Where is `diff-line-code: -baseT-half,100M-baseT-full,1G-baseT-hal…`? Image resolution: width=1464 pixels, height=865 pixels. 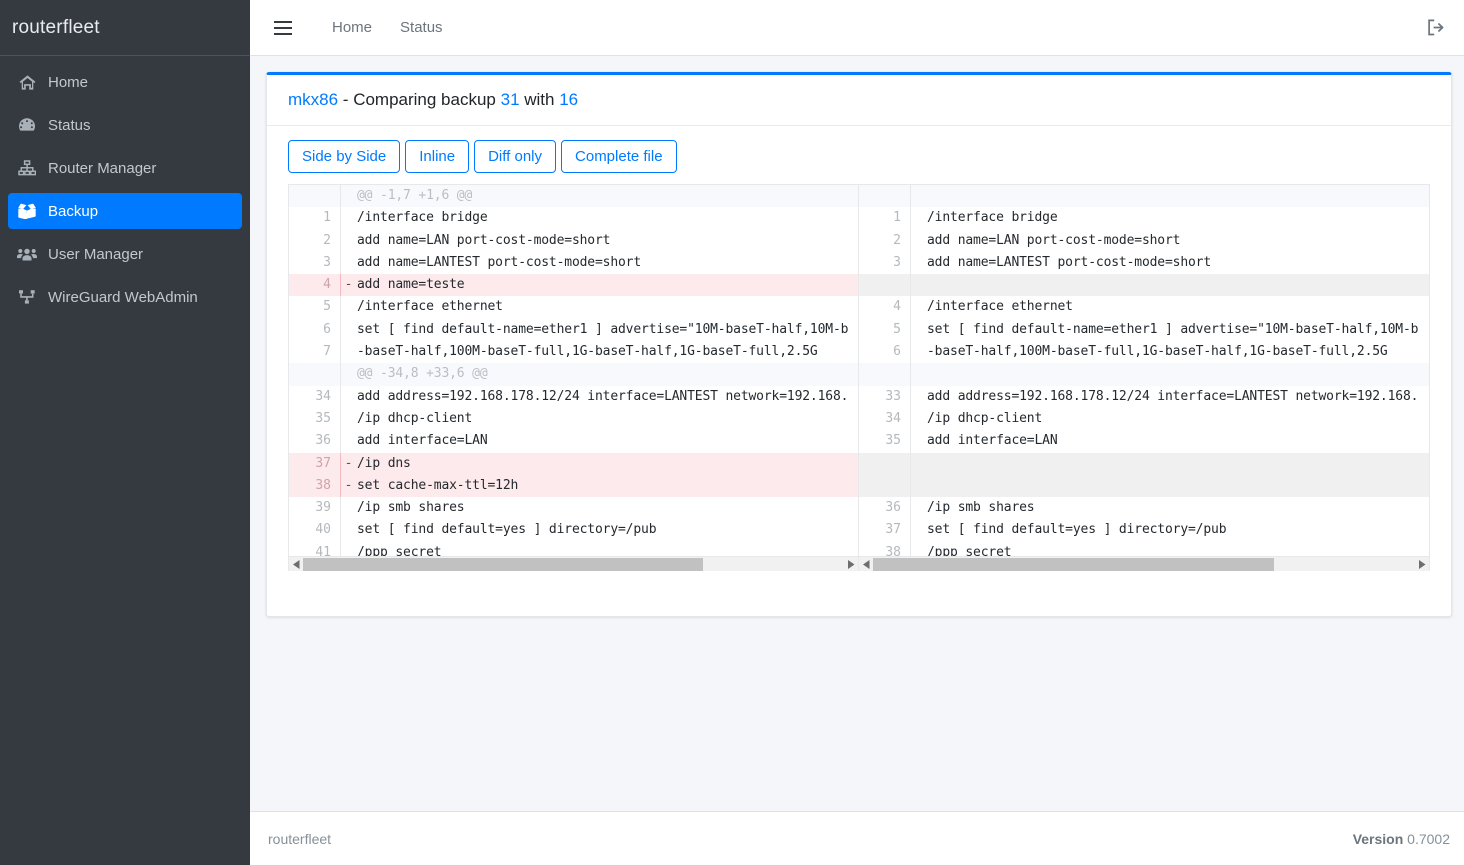 diff-line-code: -baseT-half,100M-baseT-full,1G-baseT-hal… is located at coordinates (587, 352).